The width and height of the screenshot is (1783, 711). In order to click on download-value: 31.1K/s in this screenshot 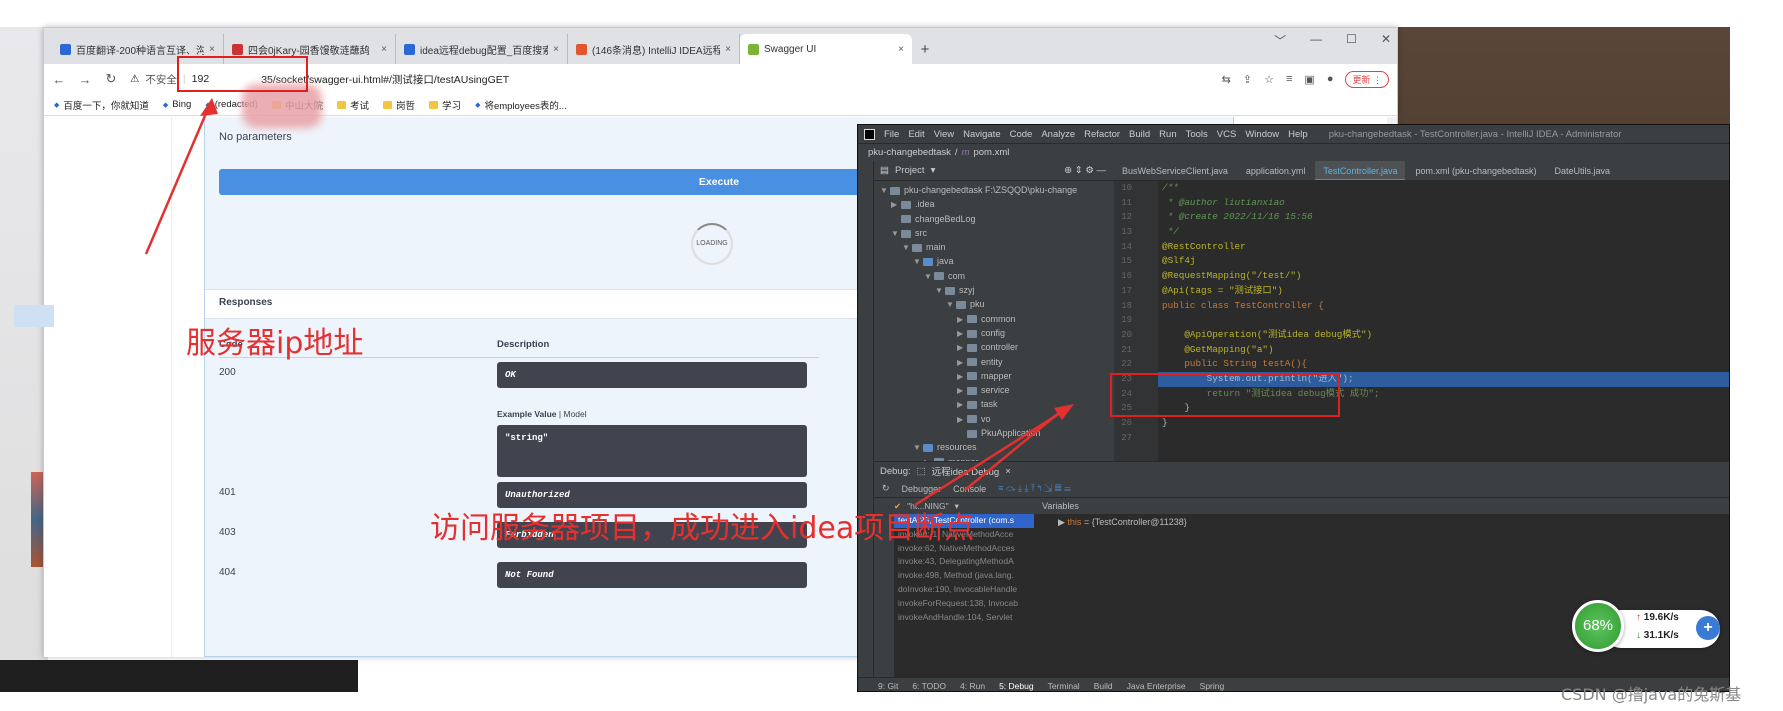, I will do `click(1661, 635)`.